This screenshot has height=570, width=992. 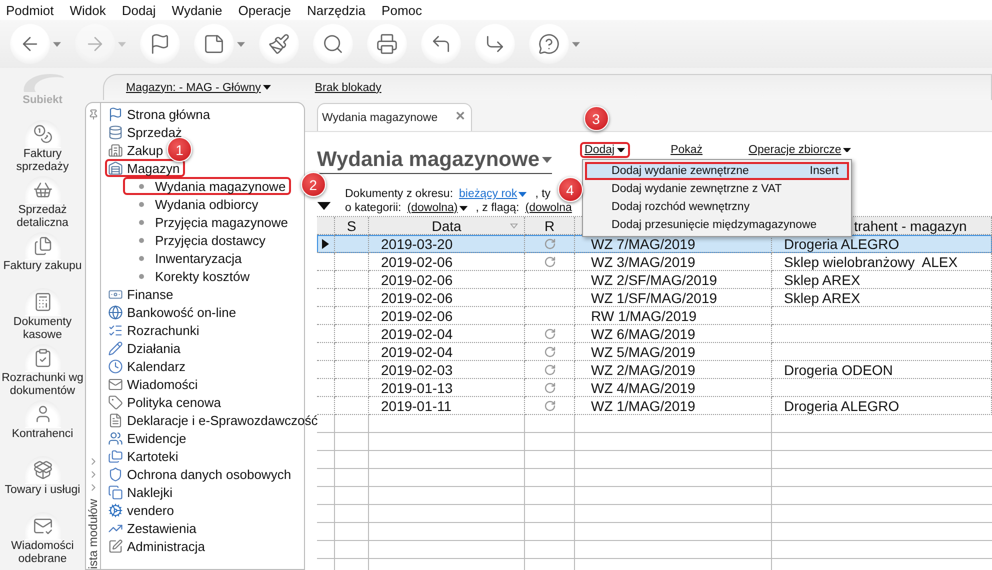 What do you see at coordinates (417, 388) in the screenshot?
I see `table-cell: 2019-01-13` at bounding box center [417, 388].